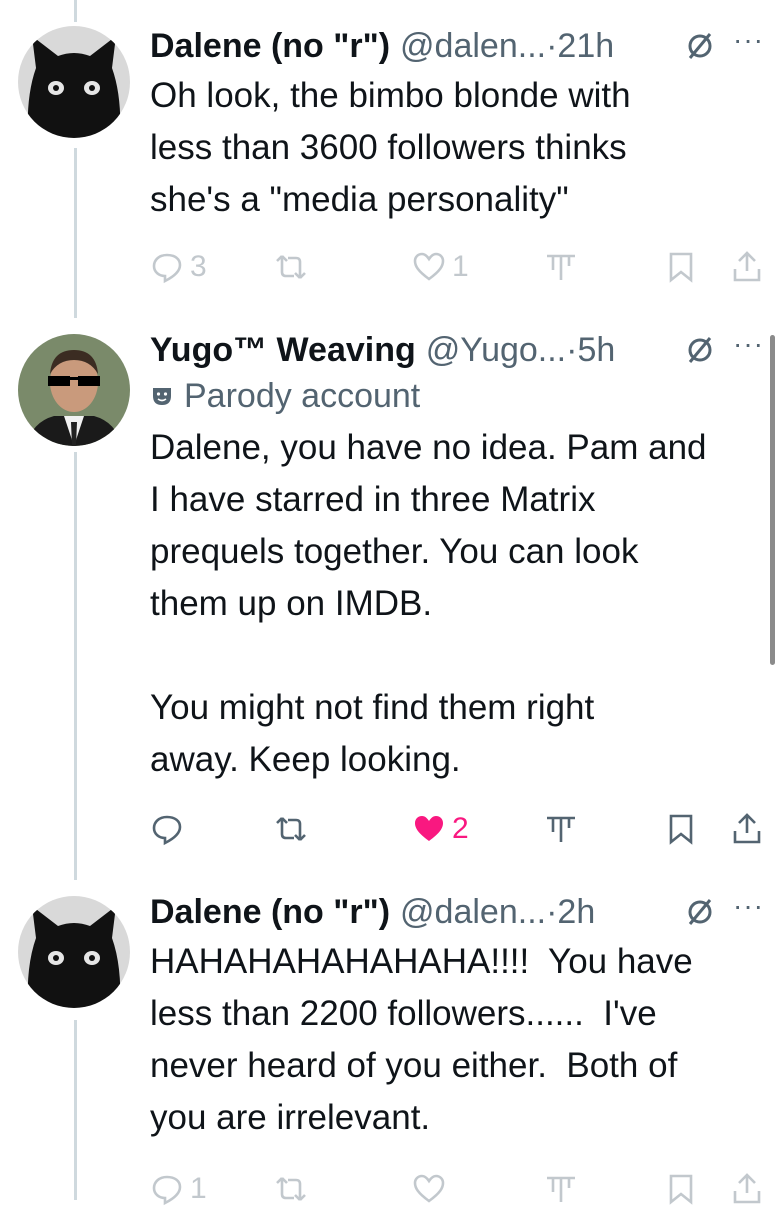 Image resolution: width=782 pixels, height=1214 pixels. Describe the element at coordinates (429, 828) in the screenshot. I see `heart-filled-icon` at that location.